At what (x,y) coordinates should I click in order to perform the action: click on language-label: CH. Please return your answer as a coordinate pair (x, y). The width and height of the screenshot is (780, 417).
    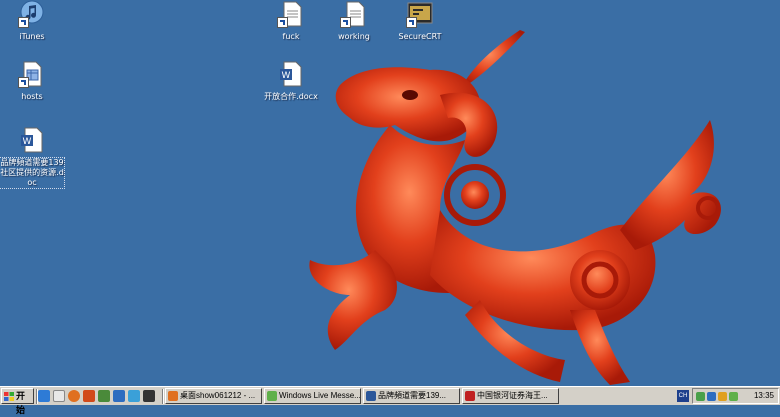
    Looking at the image, I should click on (683, 396).